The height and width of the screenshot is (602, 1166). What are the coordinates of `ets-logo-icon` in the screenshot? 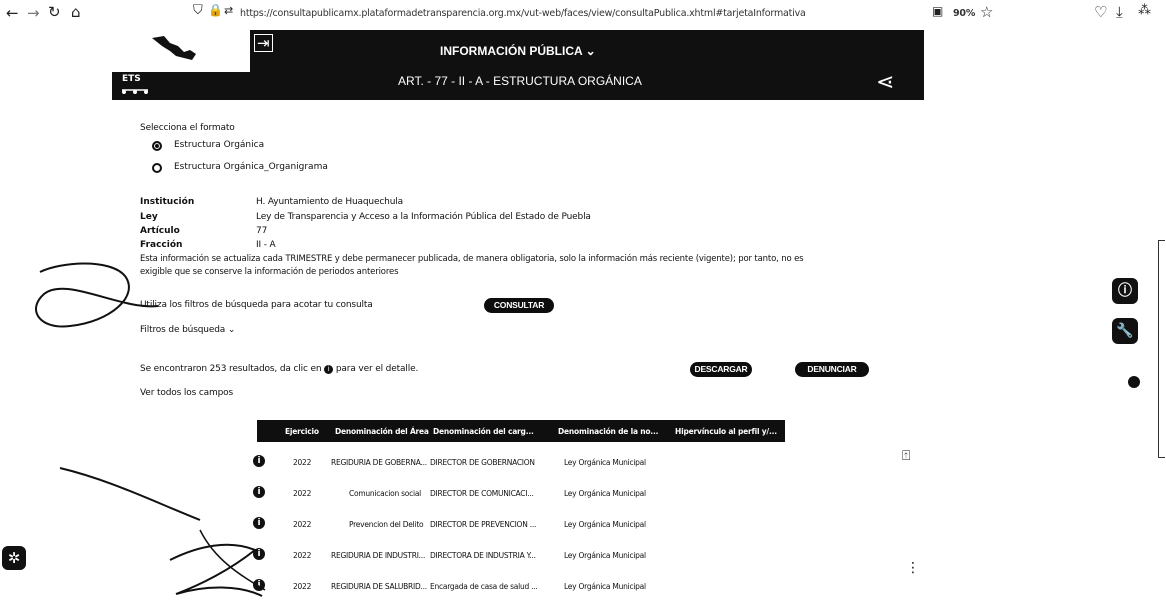 It's located at (135, 91).